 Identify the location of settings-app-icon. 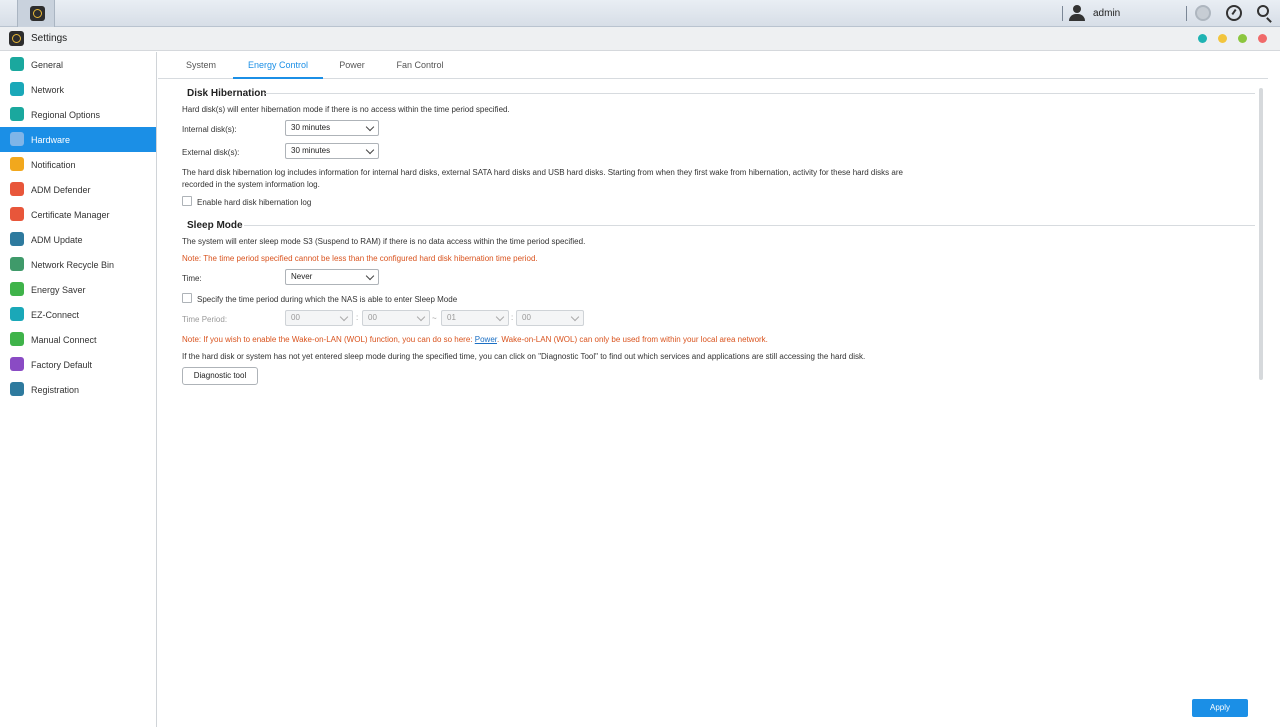
(37, 13).